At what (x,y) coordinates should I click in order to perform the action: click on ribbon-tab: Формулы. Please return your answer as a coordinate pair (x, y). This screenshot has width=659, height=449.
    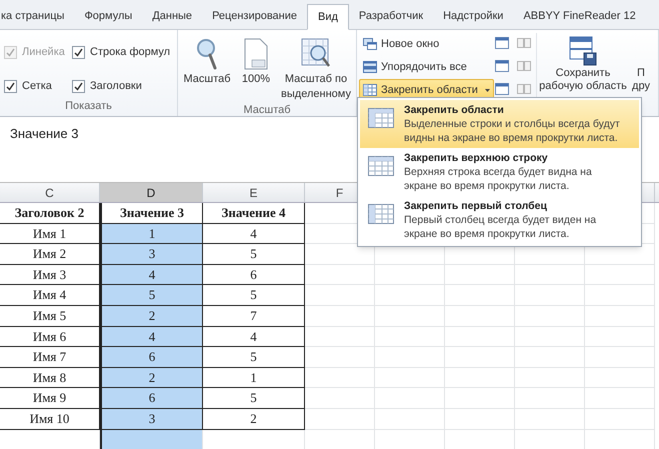
    Looking at the image, I should click on (108, 16).